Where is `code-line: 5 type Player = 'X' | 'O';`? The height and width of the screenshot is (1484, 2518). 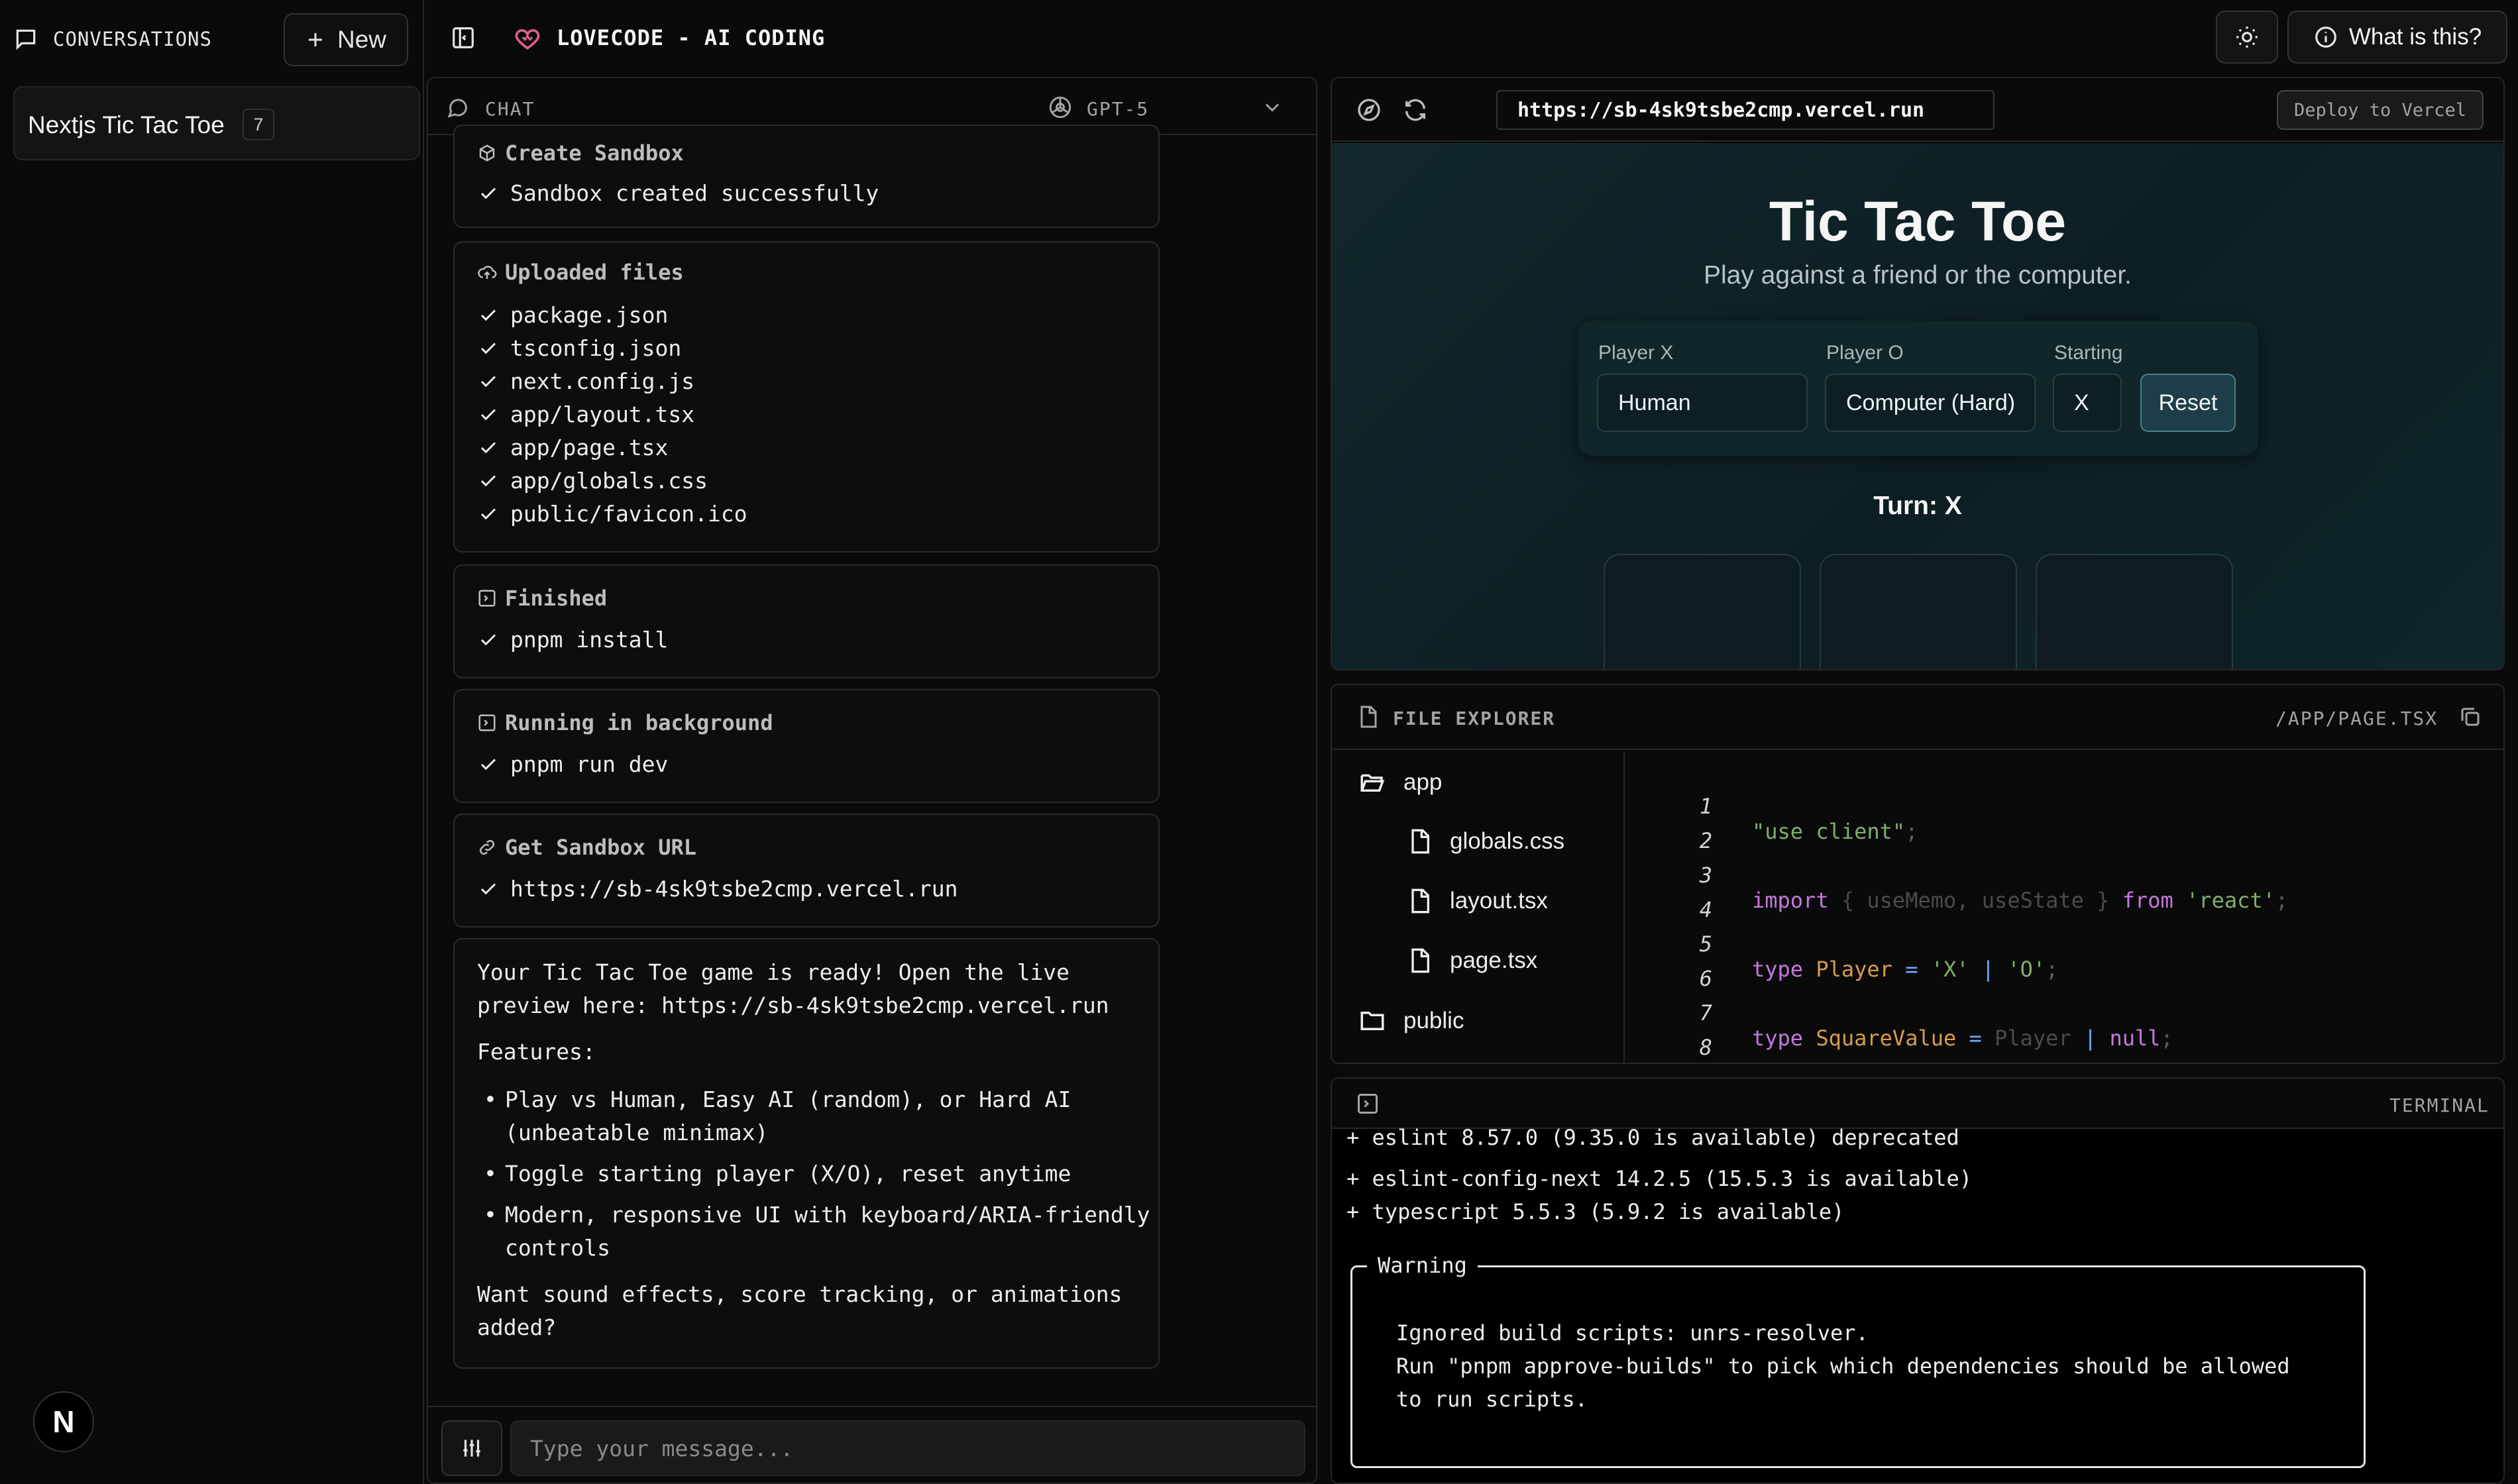
code-line: 5 type Player = 'X' | 'O'; is located at coordinates (2065, 944).